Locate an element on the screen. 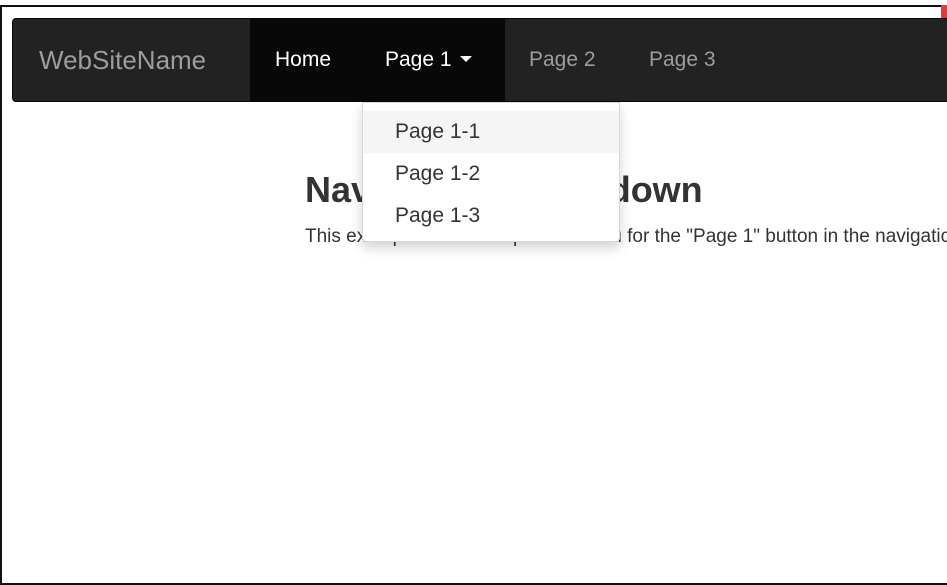 The image size is (947, 585). nav-item-page-1-label: Page 1 is located at coordinates (418, 59).